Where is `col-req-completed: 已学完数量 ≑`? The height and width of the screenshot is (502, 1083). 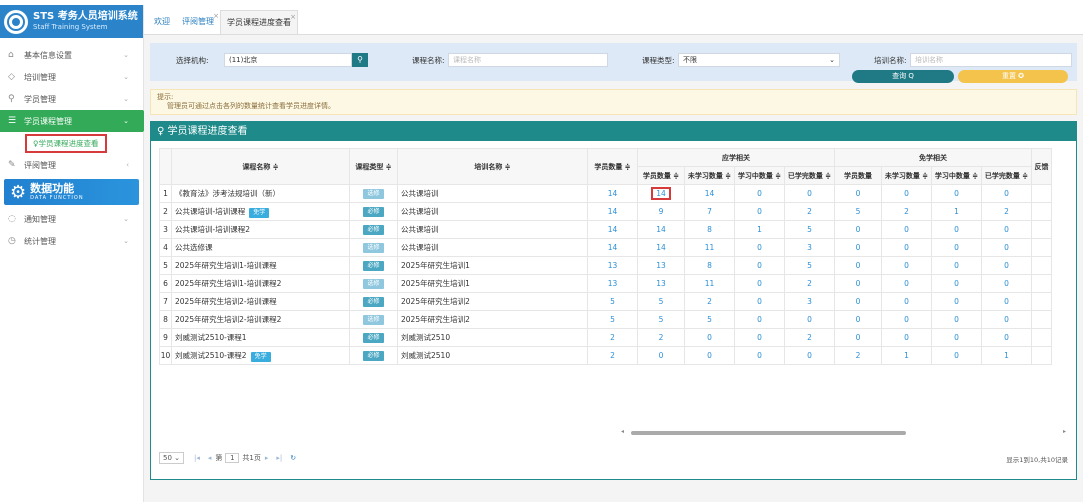 col-req-completed: 已学完数量 ≑ is located at coordinates (809, 175).